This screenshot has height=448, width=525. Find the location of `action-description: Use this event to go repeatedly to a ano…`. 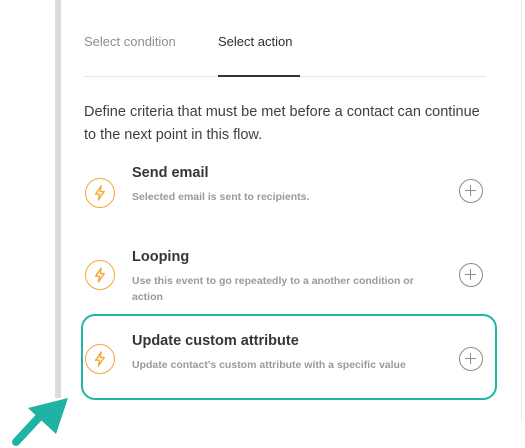

action-description: Use this event to go repeatedly to a ano… is located at coordinates (273, 289).